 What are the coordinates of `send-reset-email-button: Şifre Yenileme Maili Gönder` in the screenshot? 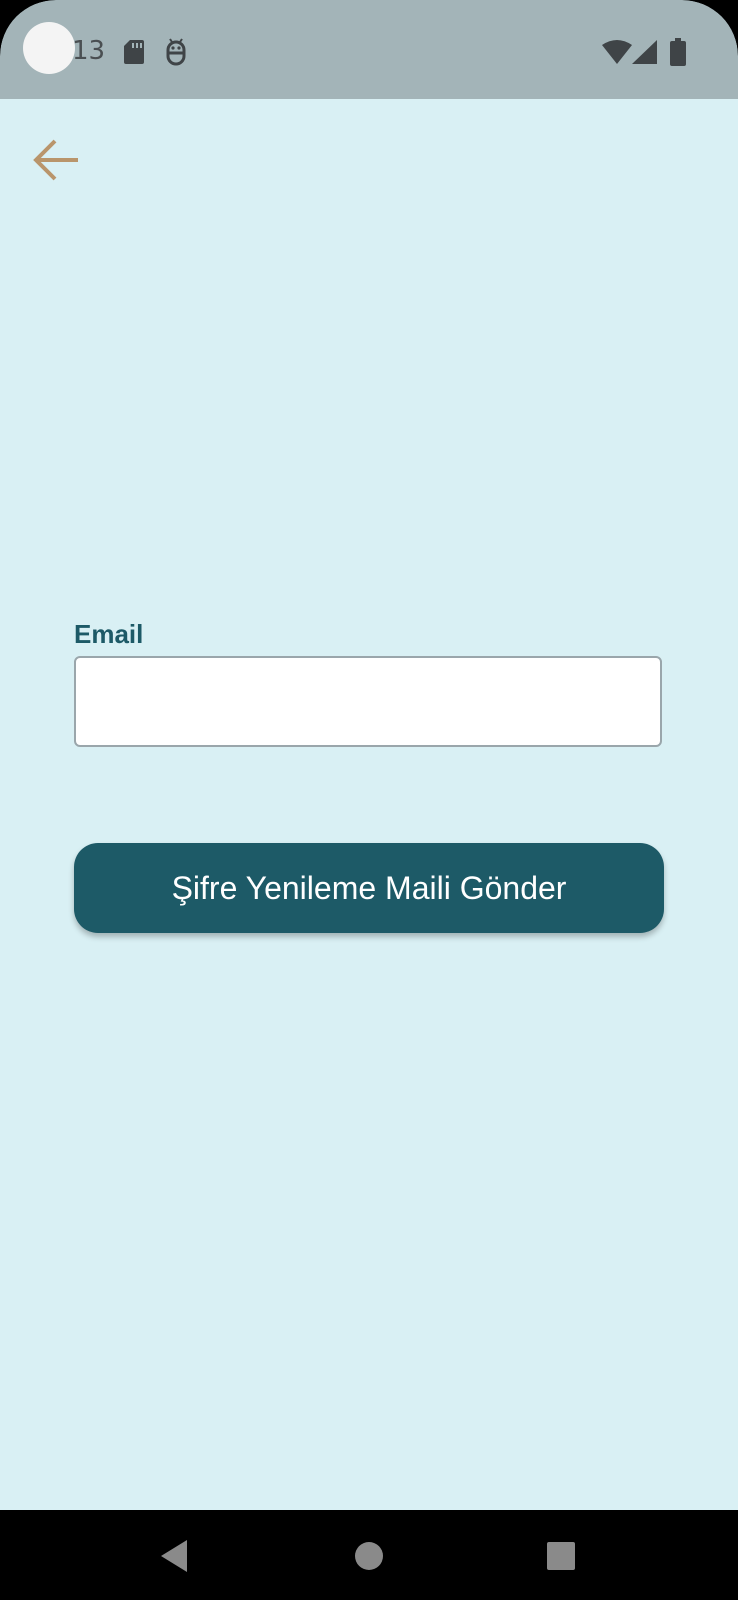 It's located at (369, 888).